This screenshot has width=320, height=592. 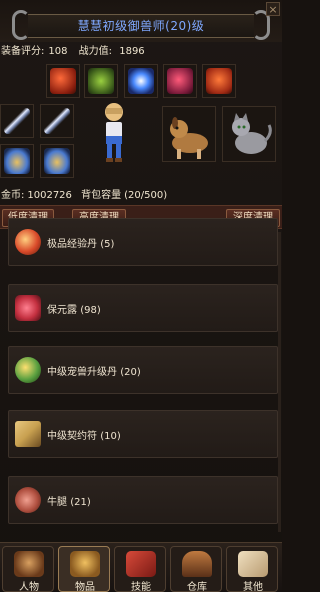 I want to click on tab-other: 其他, so click(x=252, y=569).